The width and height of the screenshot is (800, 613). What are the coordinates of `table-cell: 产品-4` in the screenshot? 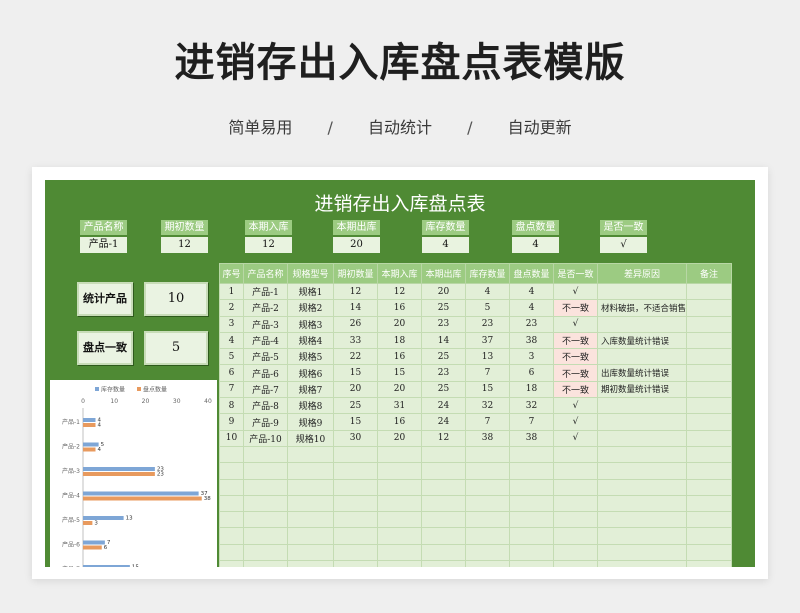 It's located at (265, 340).